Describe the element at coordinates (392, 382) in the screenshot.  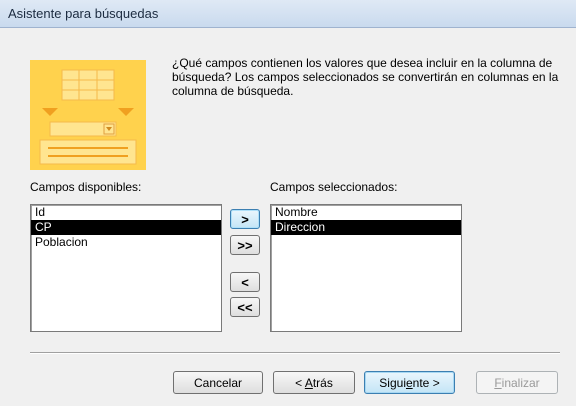
I see `next-button-prefix: Sigui` at that location.